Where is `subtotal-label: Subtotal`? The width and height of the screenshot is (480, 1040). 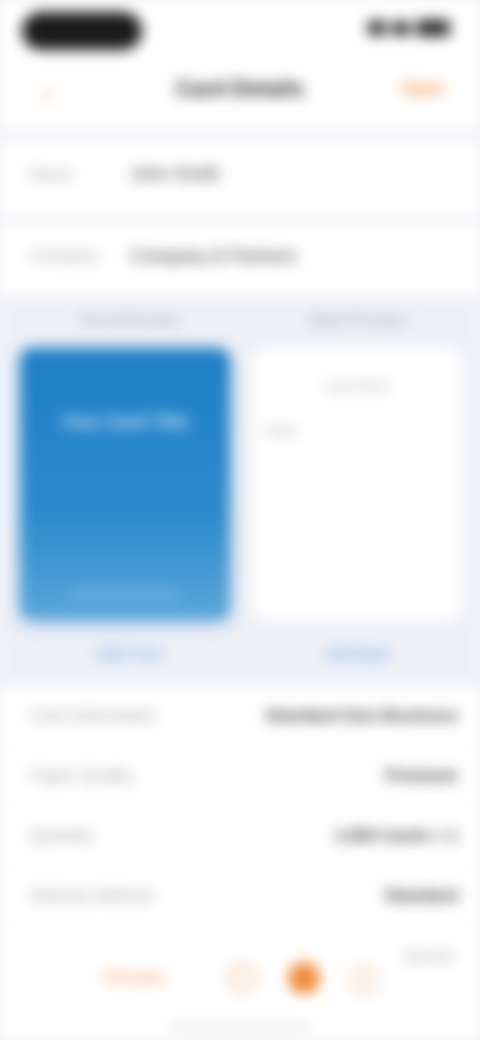 subtotal-label: Subtotal is located at coordinates (428, 956).